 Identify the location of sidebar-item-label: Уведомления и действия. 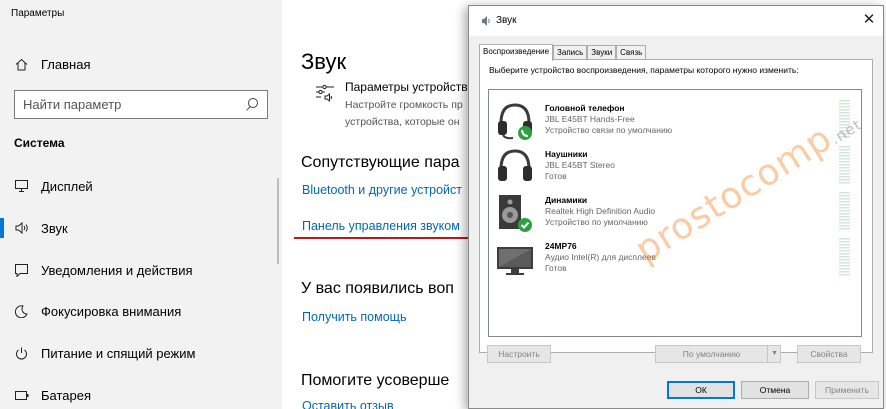
(117, 270).